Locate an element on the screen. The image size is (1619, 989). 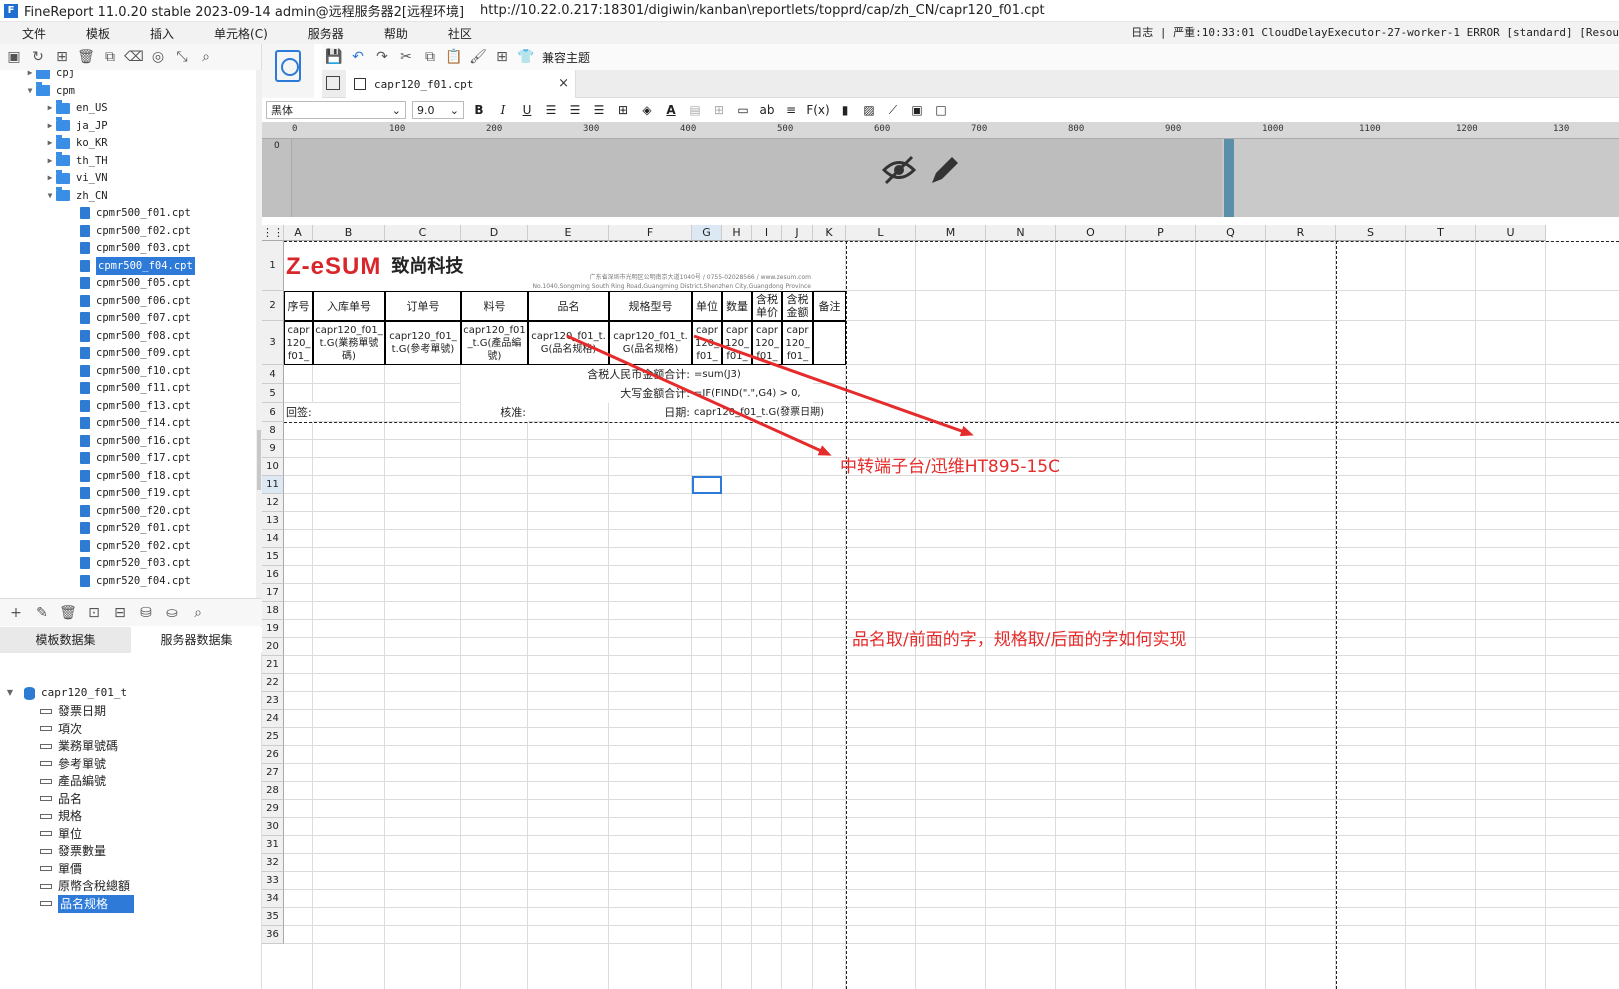
column-header: G is located at coordinates (707, 233).